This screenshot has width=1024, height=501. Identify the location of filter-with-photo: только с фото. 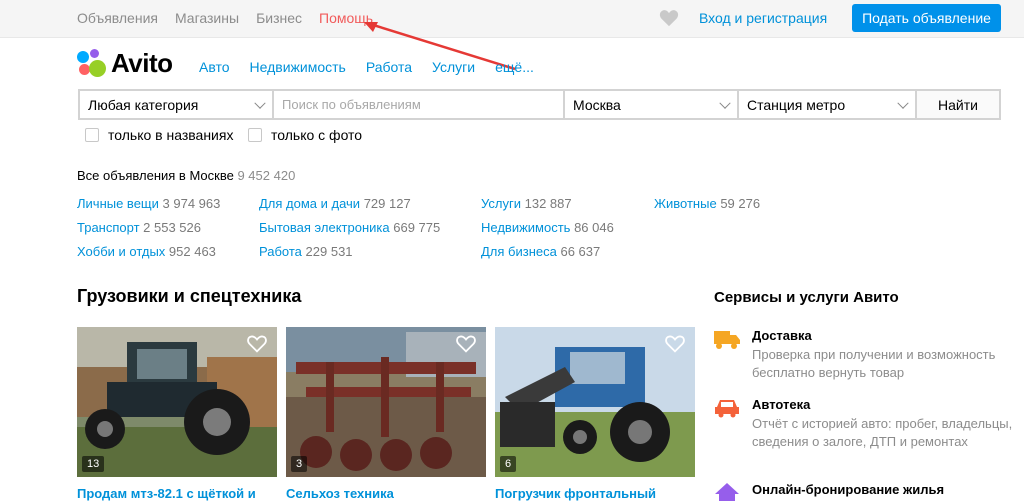
(305, 135).